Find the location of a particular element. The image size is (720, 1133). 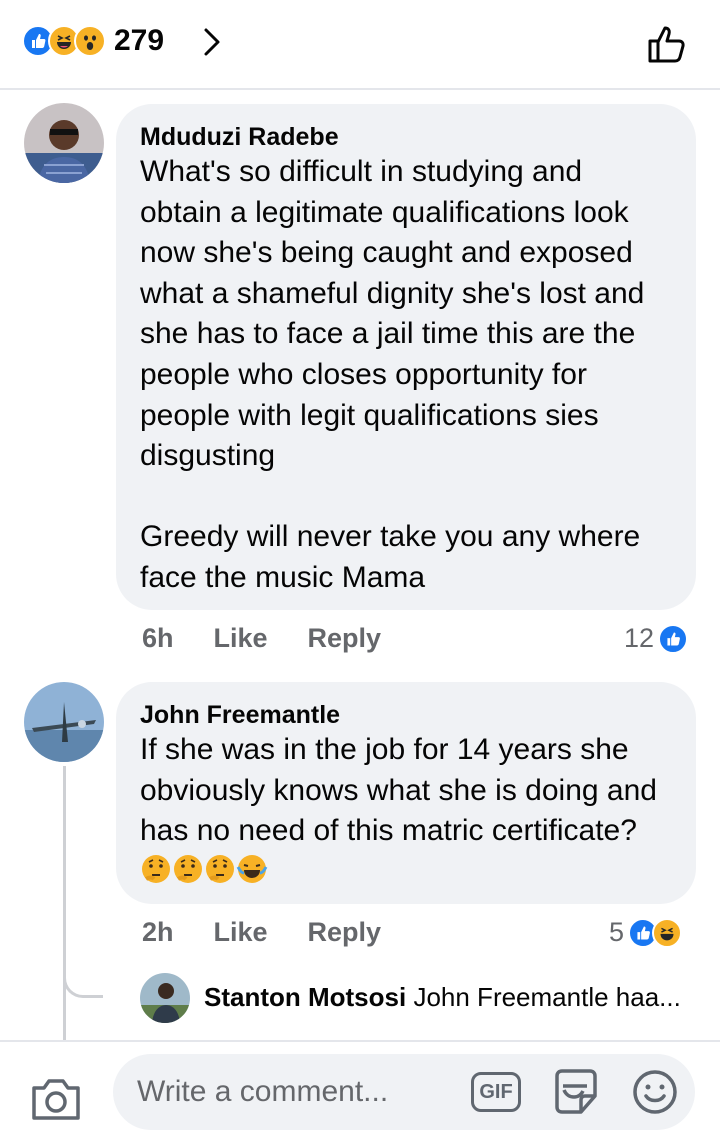

comment-author: Mduduzi Radebe is located at coordinates (406, 137).